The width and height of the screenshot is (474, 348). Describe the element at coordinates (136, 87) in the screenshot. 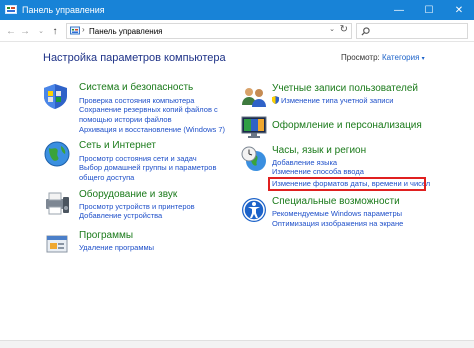

I see `category-title: Система и безопасность` at that location.